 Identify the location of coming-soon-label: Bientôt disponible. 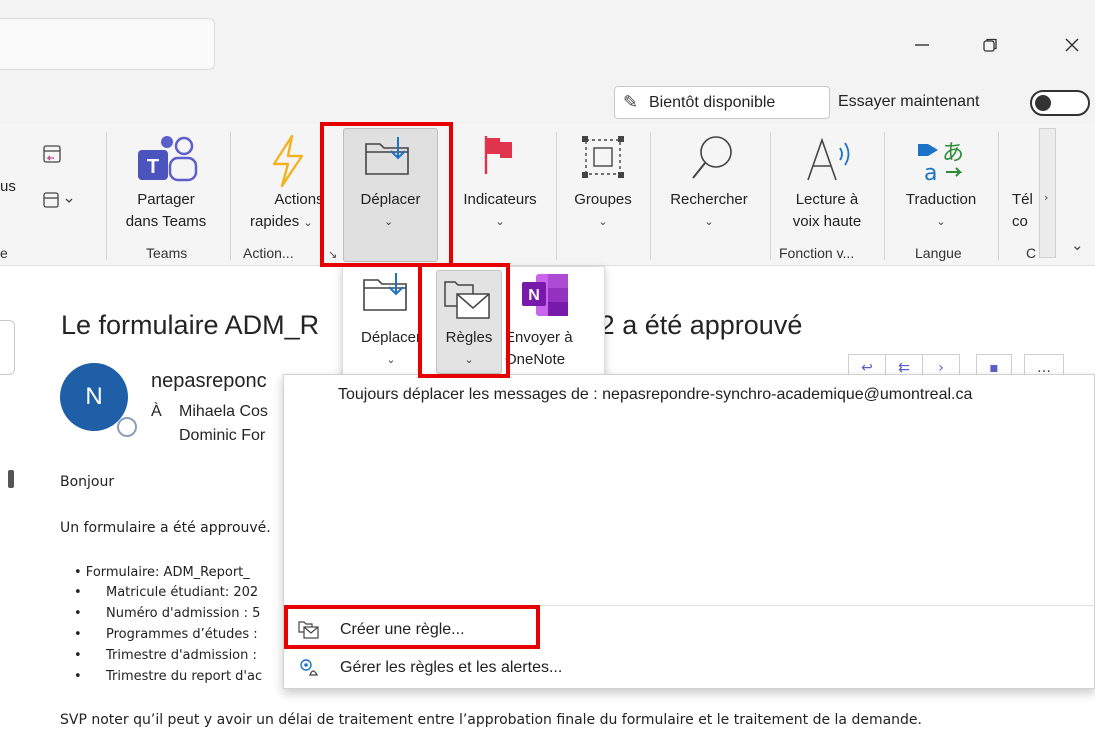
(712, 102).